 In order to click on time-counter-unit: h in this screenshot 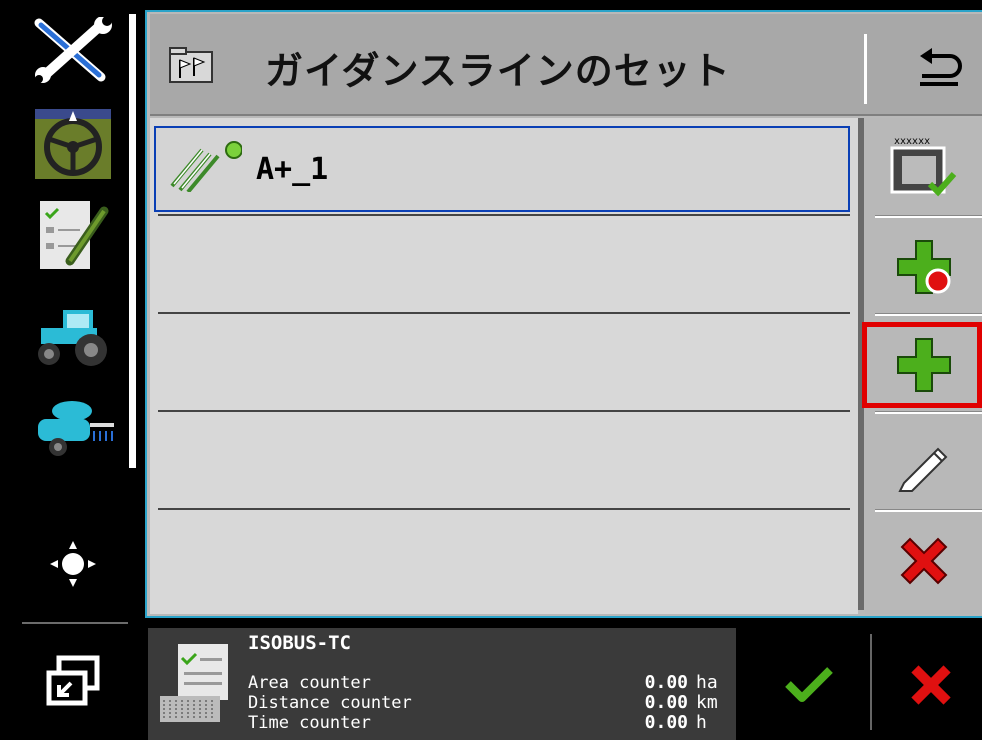, I will do `click(701, 722)`.